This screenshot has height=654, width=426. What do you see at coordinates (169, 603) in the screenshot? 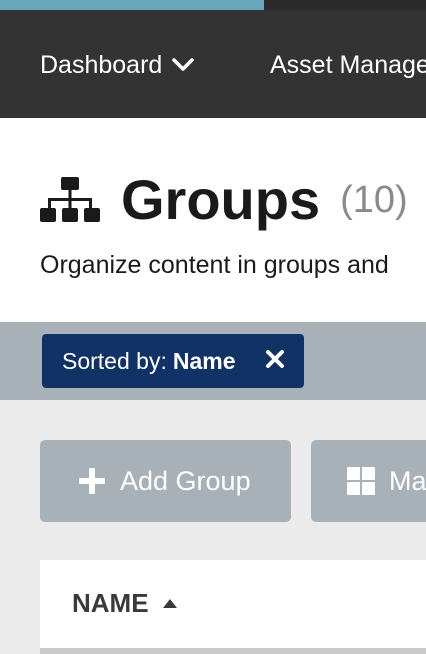
I see `sort-ascending-icon` at bounding box center [169, 603].